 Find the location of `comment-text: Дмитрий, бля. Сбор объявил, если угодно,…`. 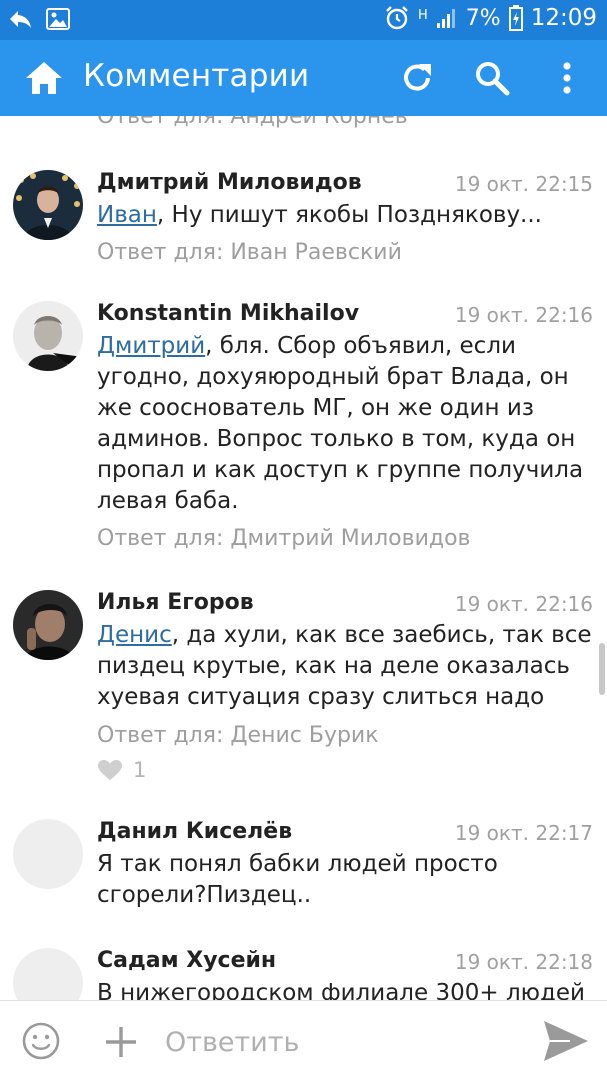

comment-text: Дмитрий, бля. Сбор объявил, если угодно,… is located at coordinates (346, 424).